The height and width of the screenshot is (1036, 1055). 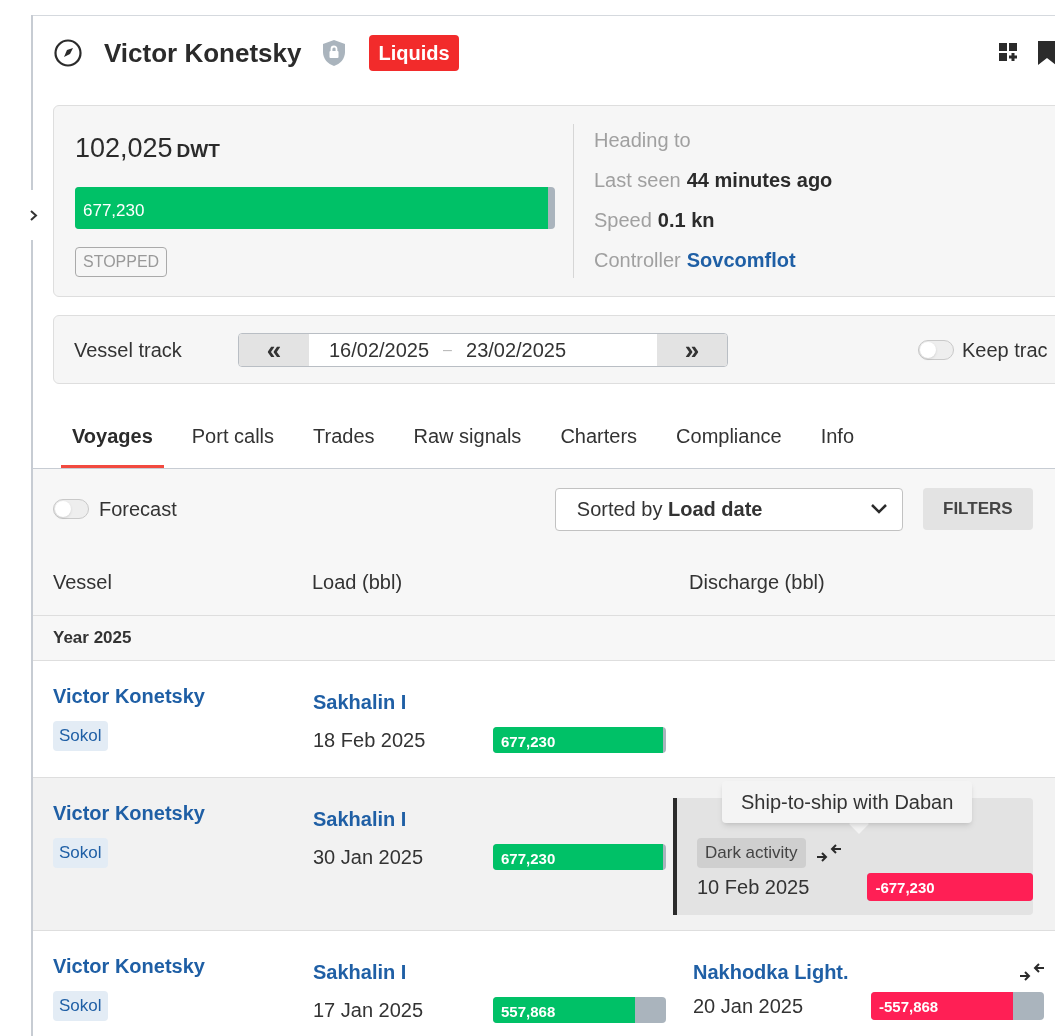 What do you see at coordinates (379, 350) in the screenshot?
I see `start-date: 16/02/2025` at bounding box center [379, 350].